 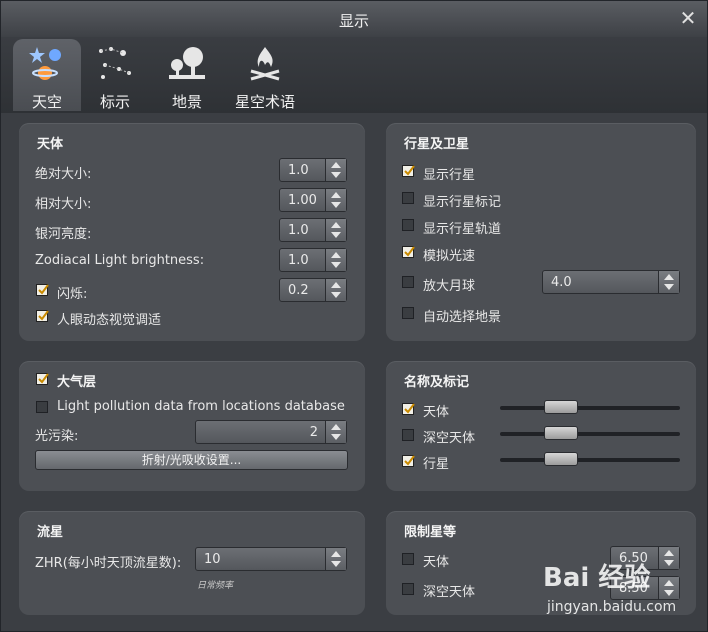 I want to click on tab-starlore: 星空术语, so click(x=265, y=75).